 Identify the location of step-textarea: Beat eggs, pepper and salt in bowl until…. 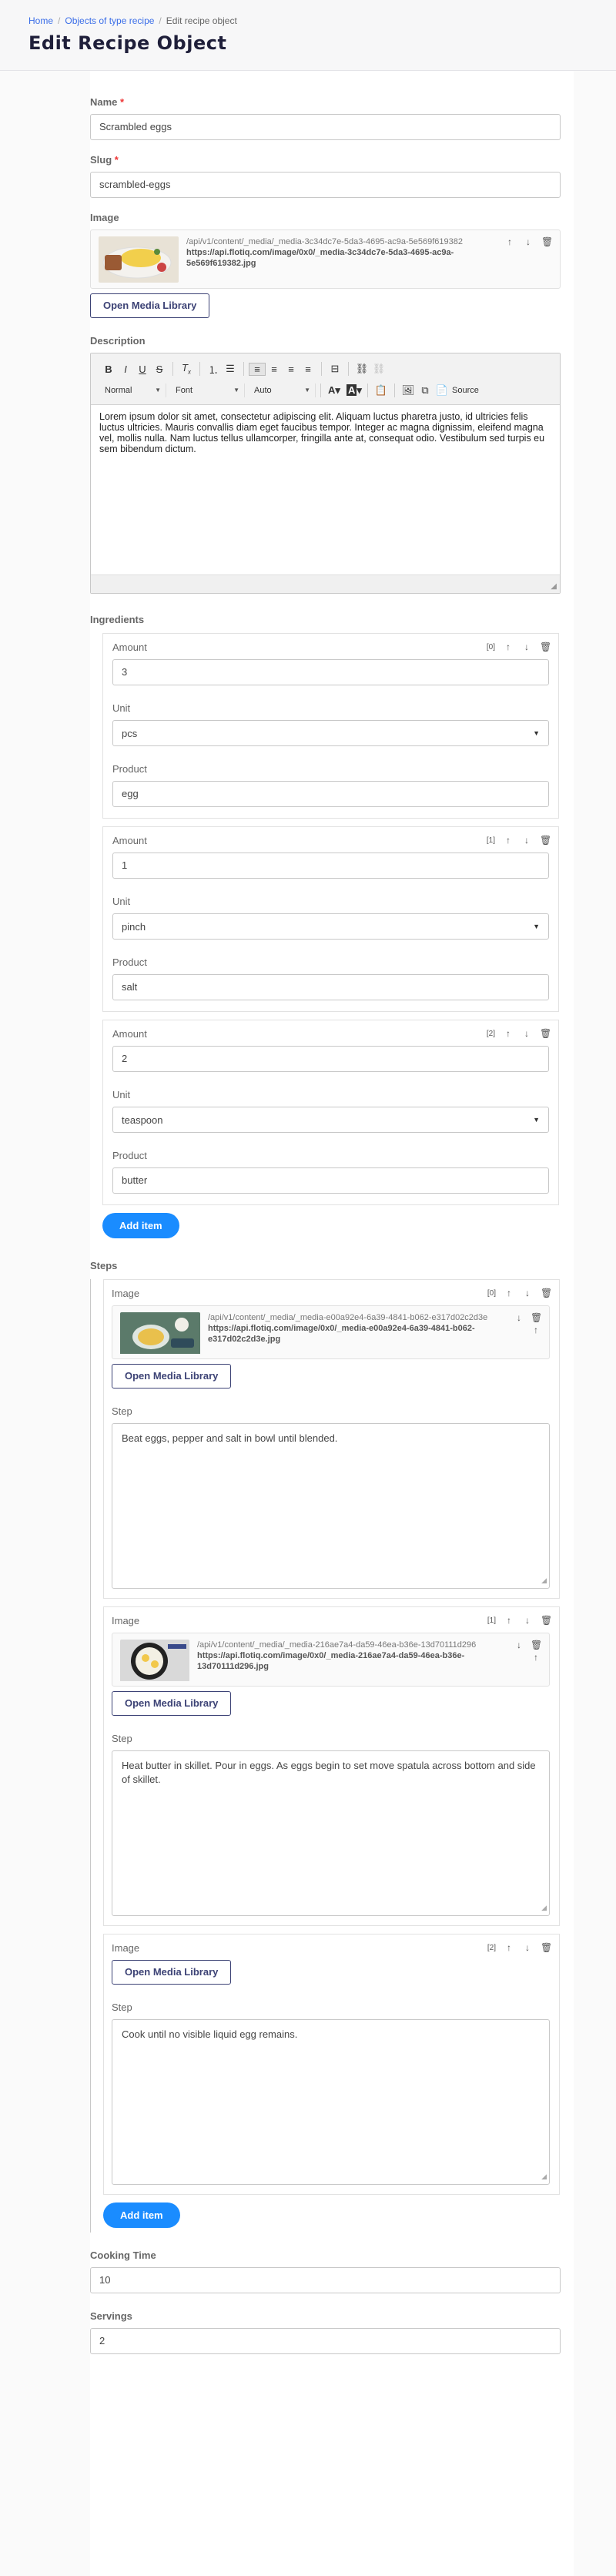
(331, 1506).